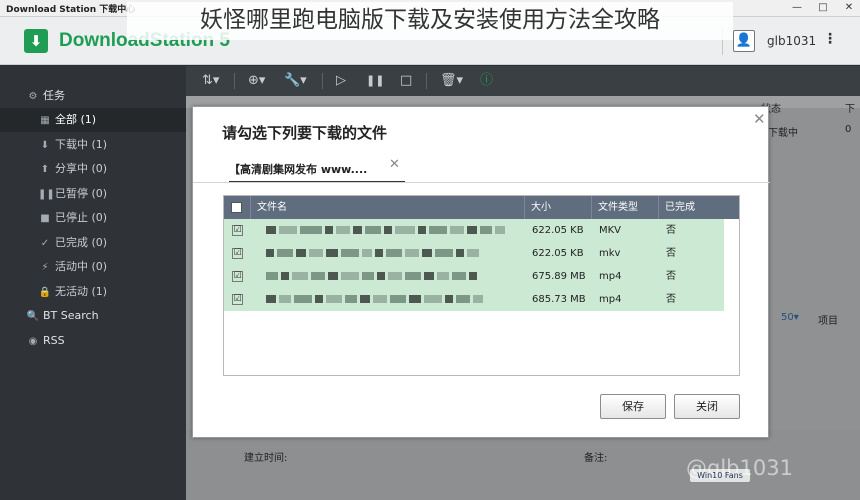 Image resolution: width=860 pixels, height=500 pixels. What do you see at coordinates (33, 341) in the screenshot?
I see `rss-icon: ◉` at bounding box center [33, 341].